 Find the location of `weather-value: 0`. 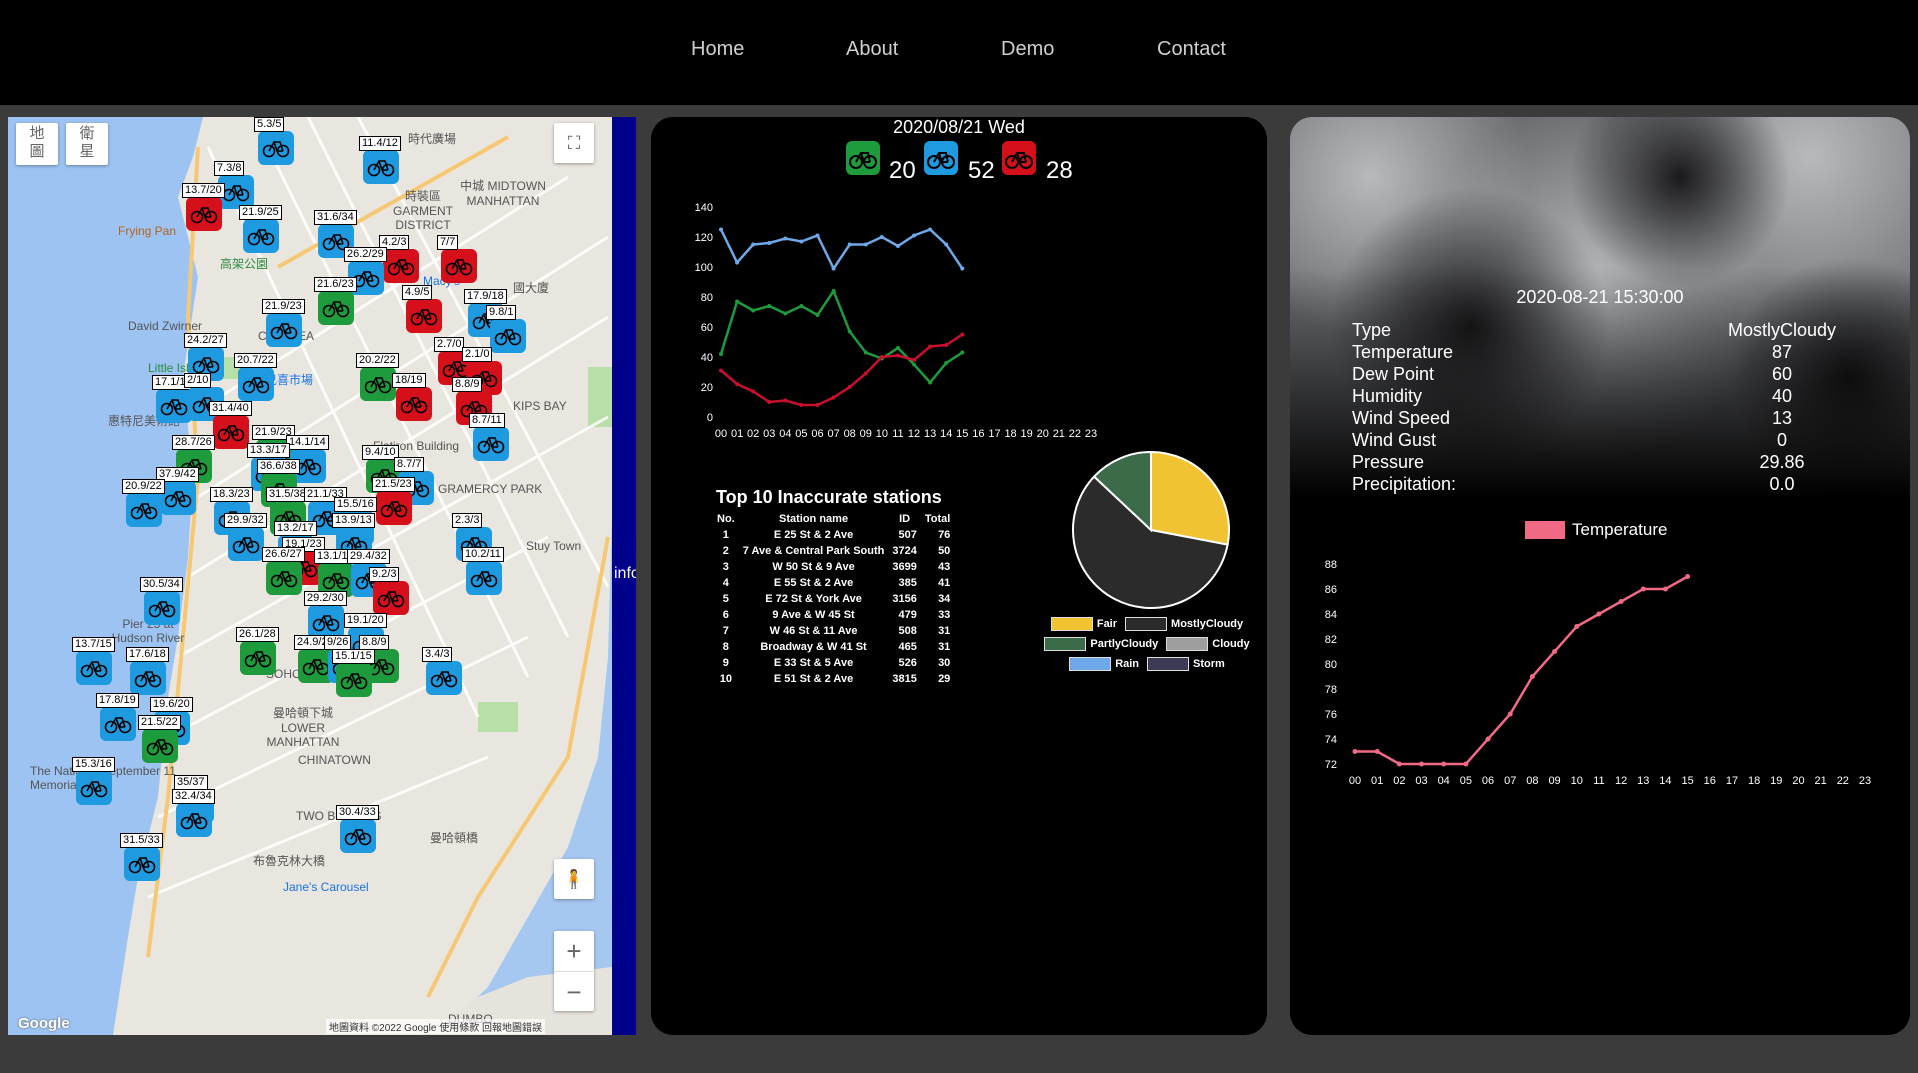

weather-value: 0 is located at coordinates (1781, 440).